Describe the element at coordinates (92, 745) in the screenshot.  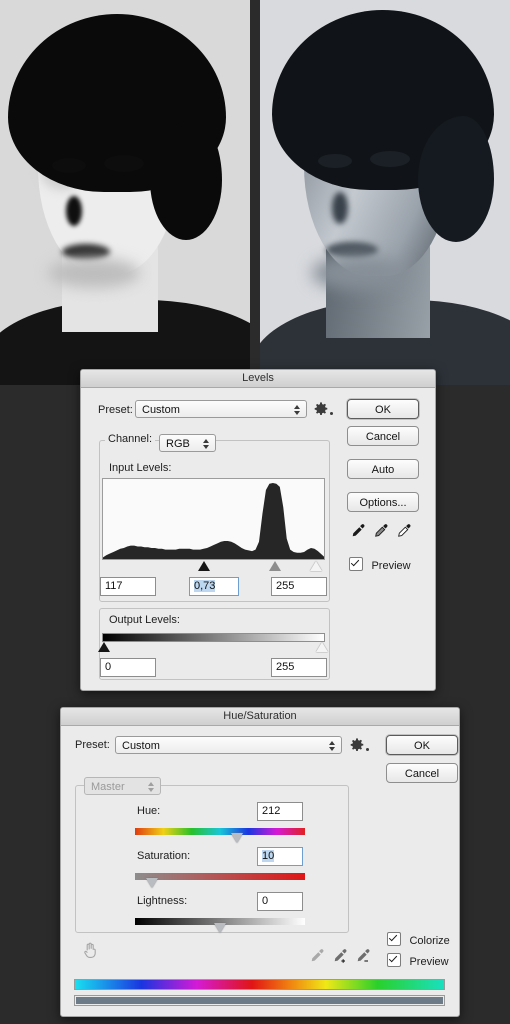
I see `huesat-preset-label: Preset:` at that location.